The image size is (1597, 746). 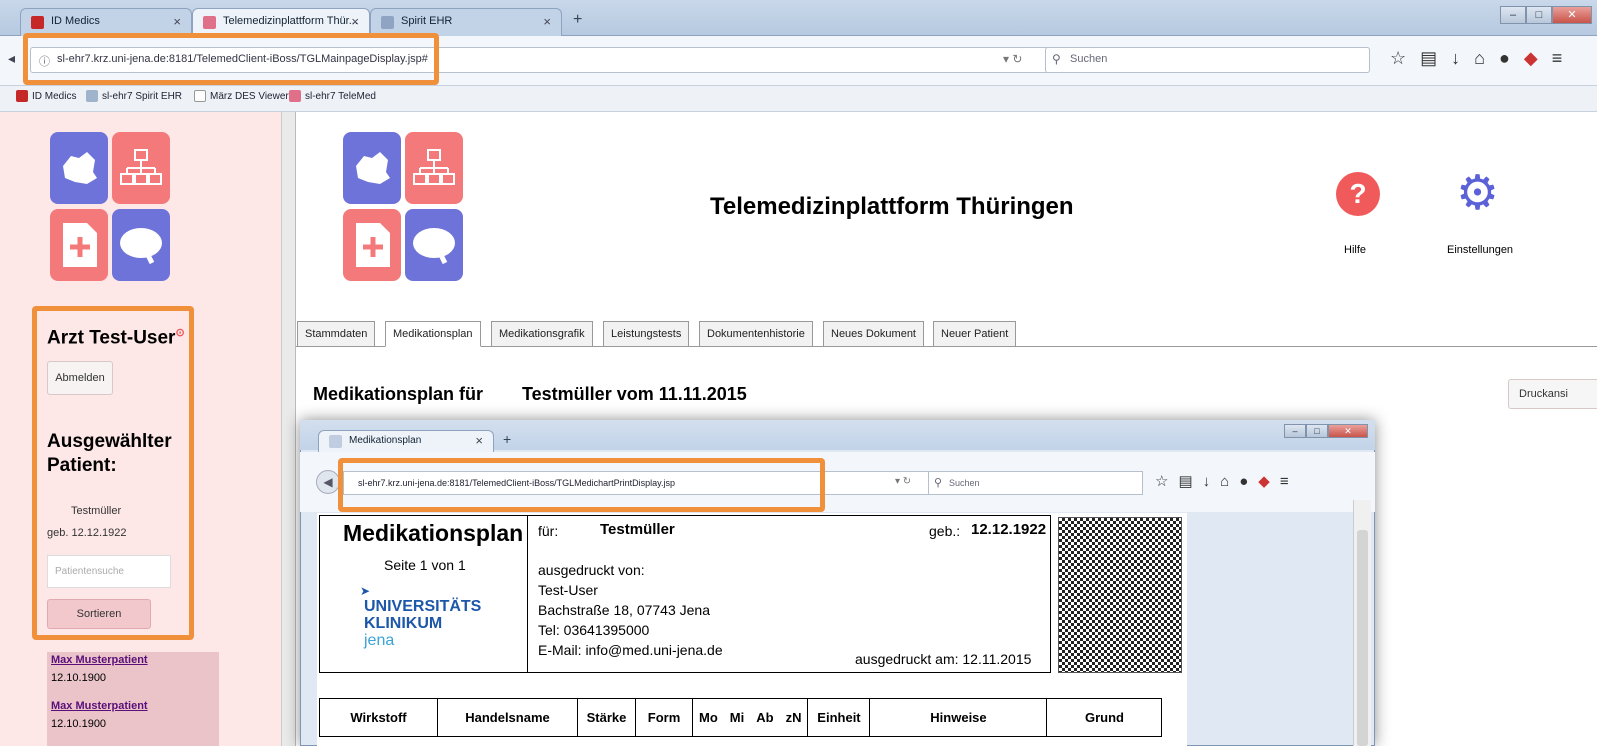 I want to click on for-label: für:, so click(x=548, y=531).